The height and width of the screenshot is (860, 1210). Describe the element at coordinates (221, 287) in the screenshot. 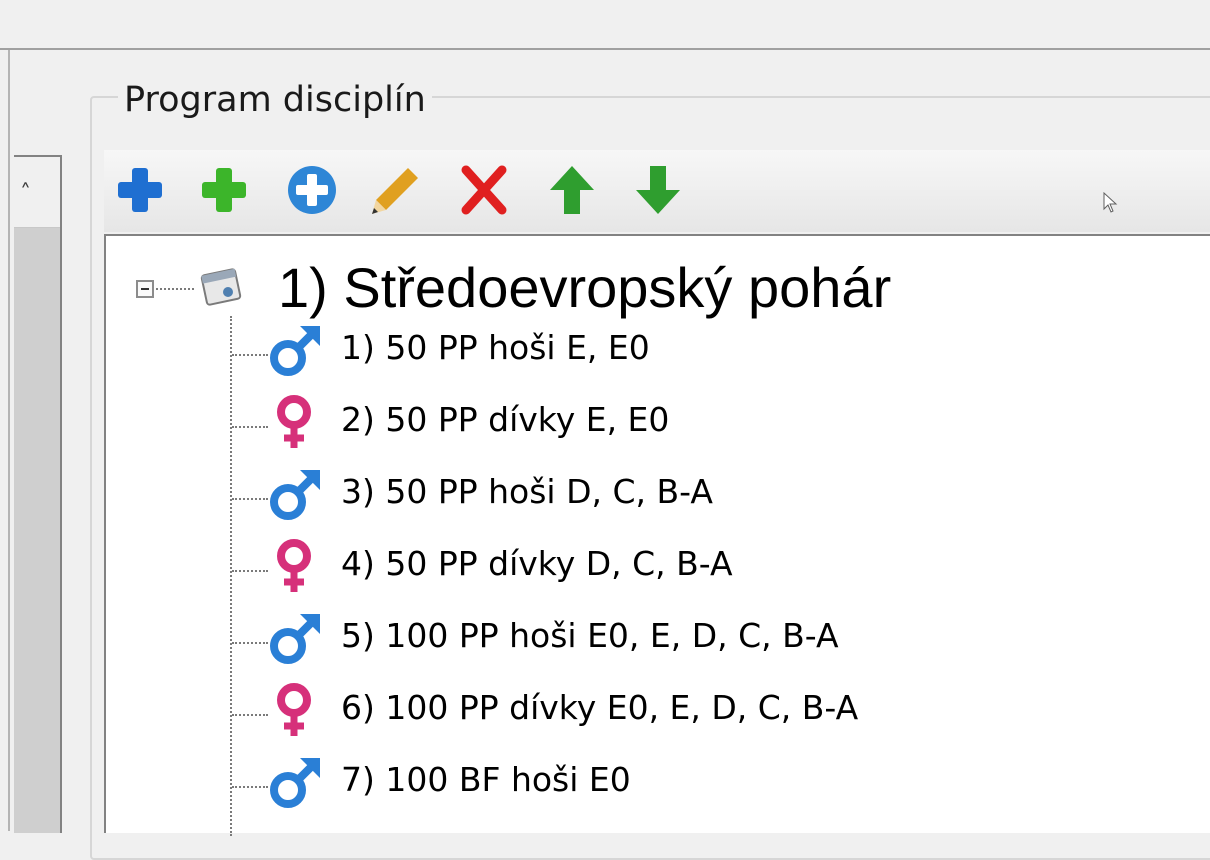

I see `calendar-icon` at that location.